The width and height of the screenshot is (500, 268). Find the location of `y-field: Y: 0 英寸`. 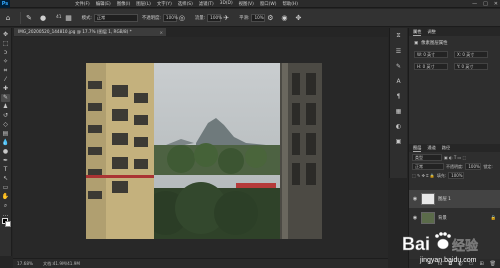

y-field: Y: 0 英寸 is located at coordinates (471, 66).